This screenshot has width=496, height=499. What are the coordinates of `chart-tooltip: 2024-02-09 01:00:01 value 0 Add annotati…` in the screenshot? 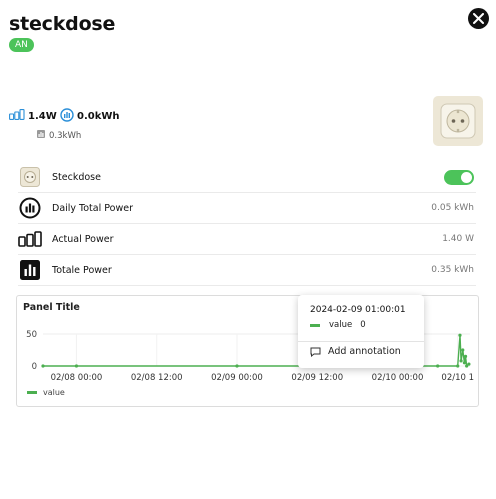 It's located at (361, 331).